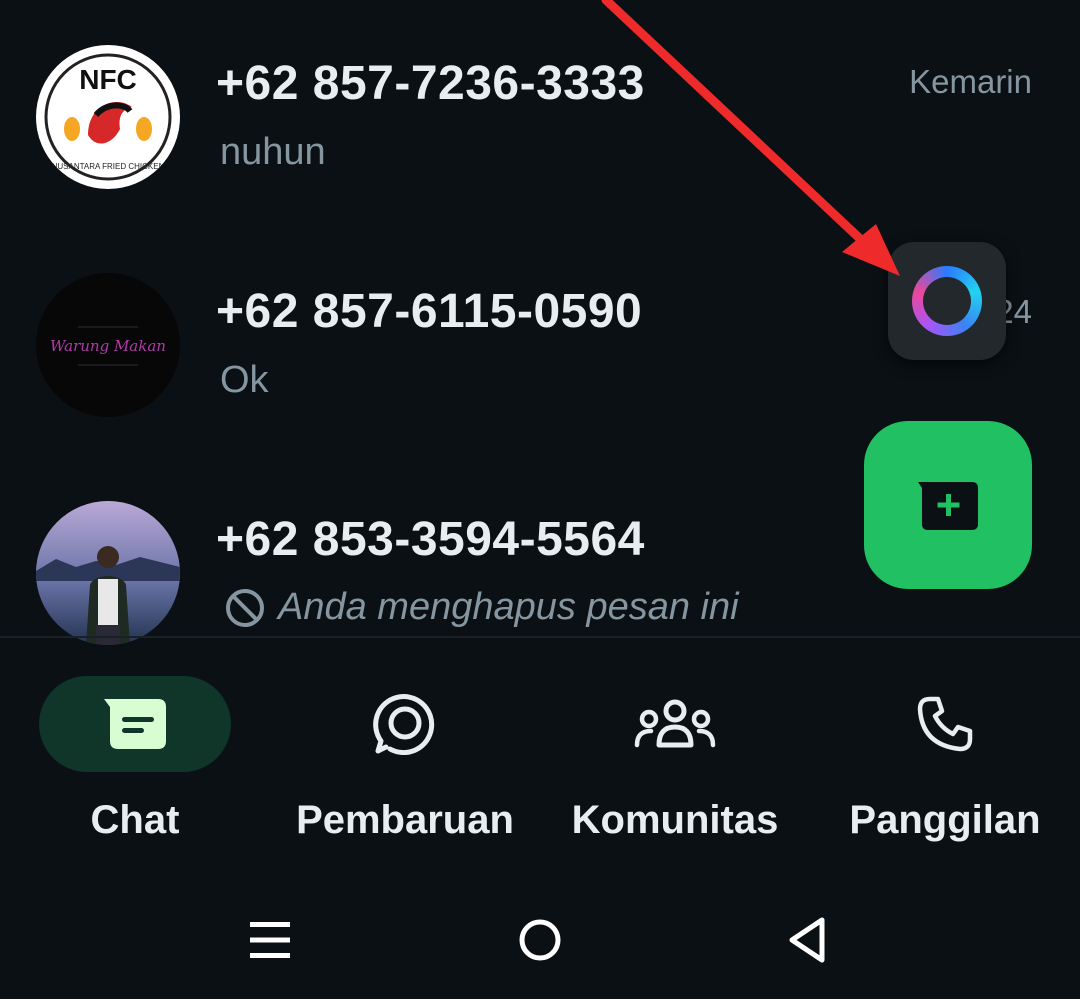 This screenshot has height=999, width=1080. I want to click on nav-item-updates: Pembaruan, so click(405, 759).